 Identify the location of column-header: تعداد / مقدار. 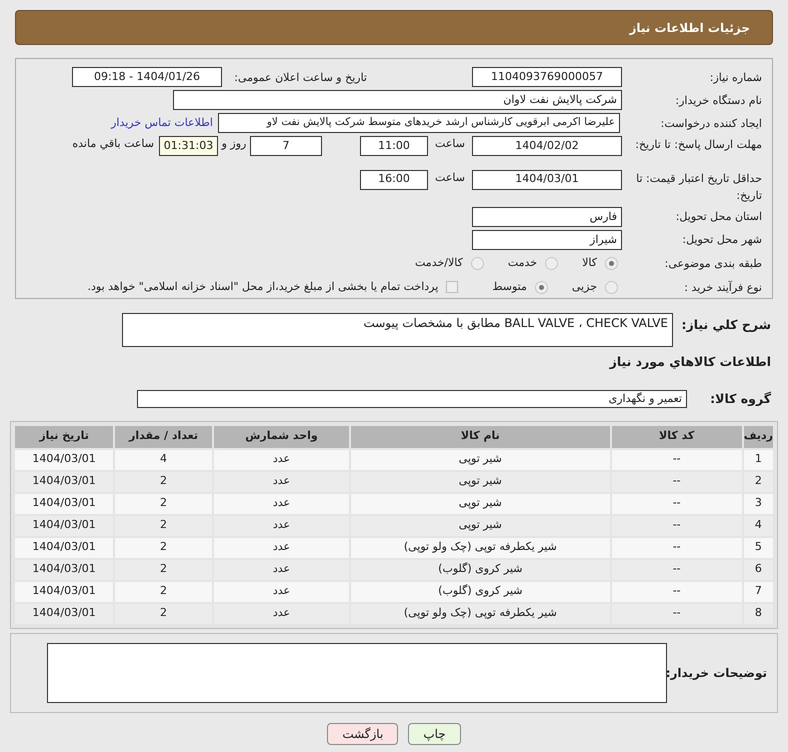
(163, 437).